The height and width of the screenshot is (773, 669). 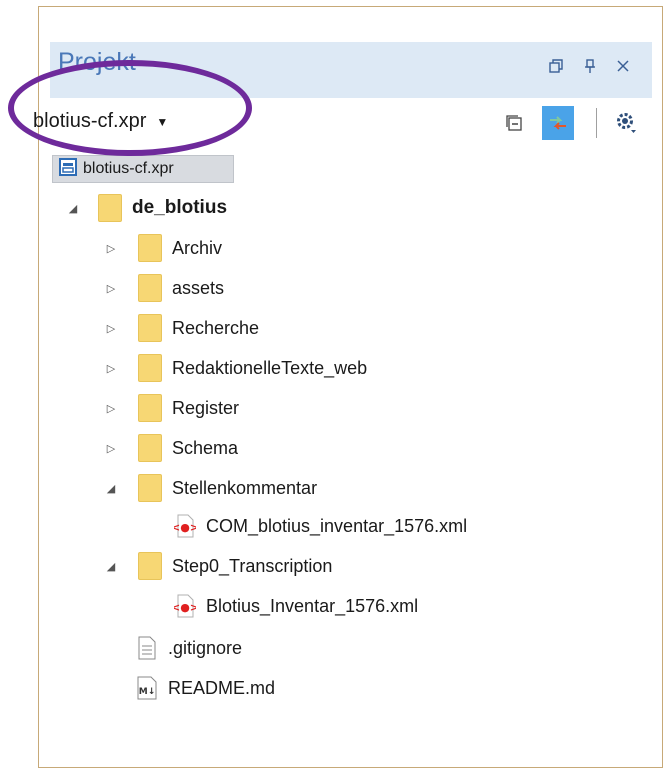 What do you see at coordinates (626, 122) in the screenshot?
I see `gear-icon` at bounding box center [626, 122].